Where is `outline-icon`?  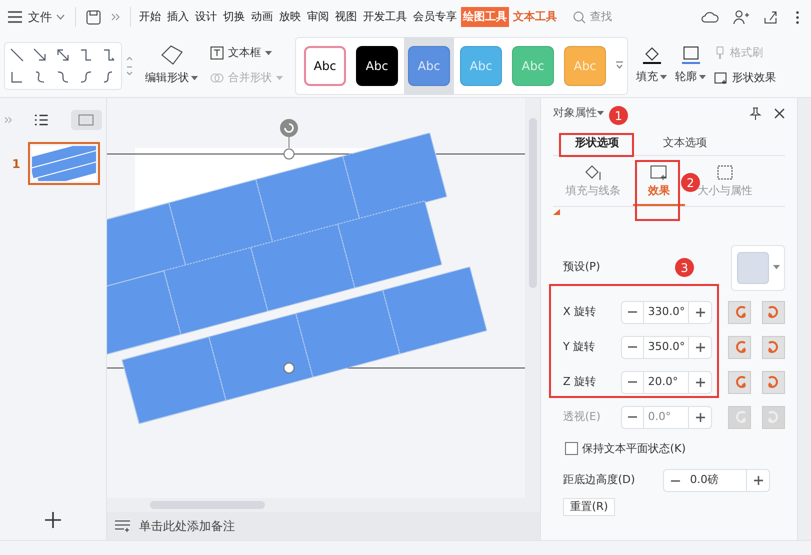
outline-icon is located at coordinates (691, 55).